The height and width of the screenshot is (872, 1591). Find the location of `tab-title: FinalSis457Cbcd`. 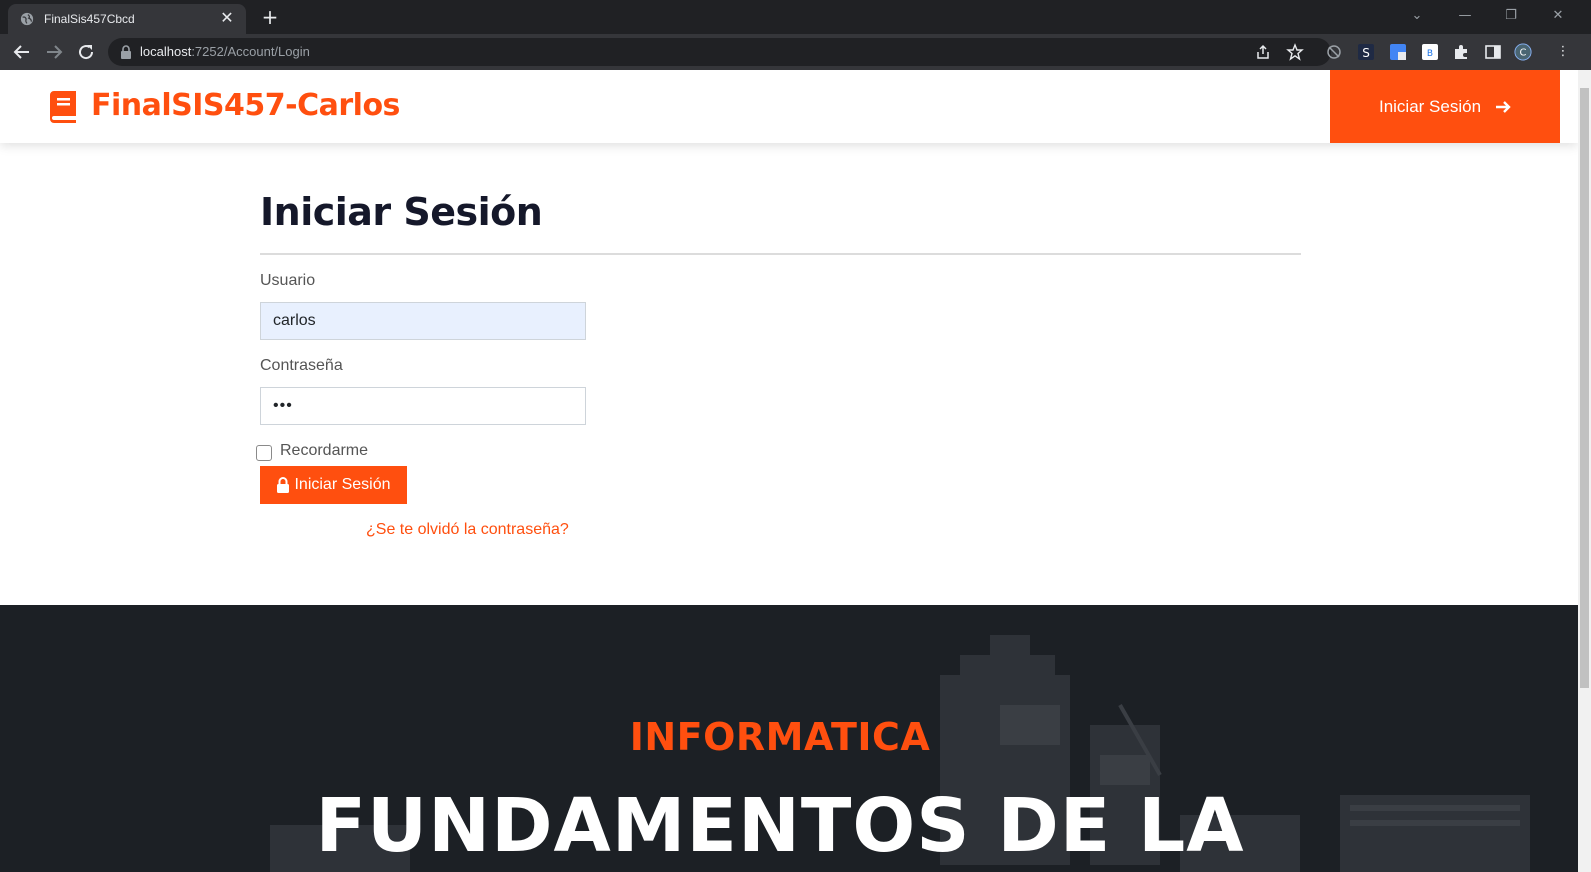

tab-title: FinalSis457Cbcd is located at coordinates (89, 19).